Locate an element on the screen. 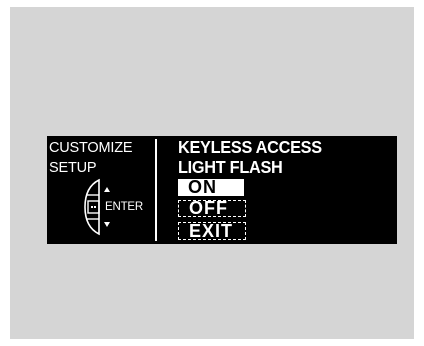 The height and width of the screenshot is (346, 424). up-arrow-icon is located at coordinates (107, 189).